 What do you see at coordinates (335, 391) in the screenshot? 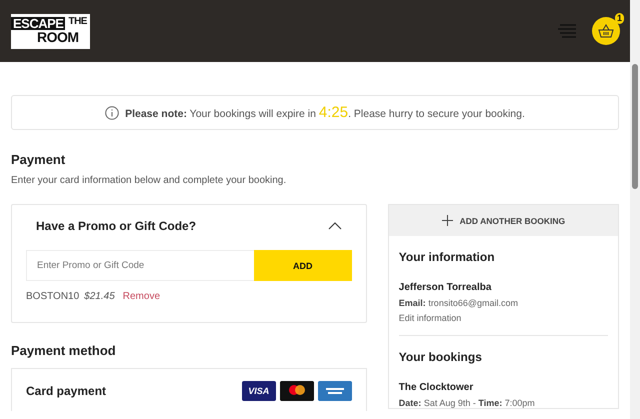
I see `amex-logo-icon` at bounding box center [335, 391].